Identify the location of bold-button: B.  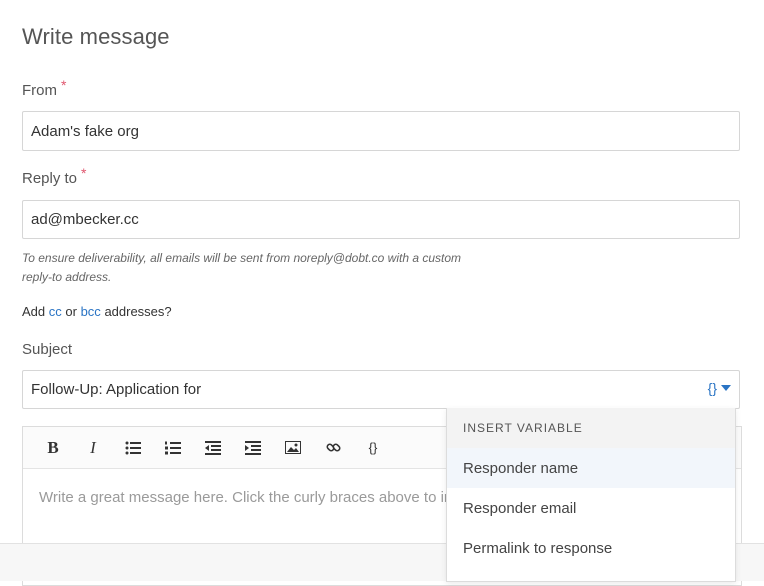
(53, 448).